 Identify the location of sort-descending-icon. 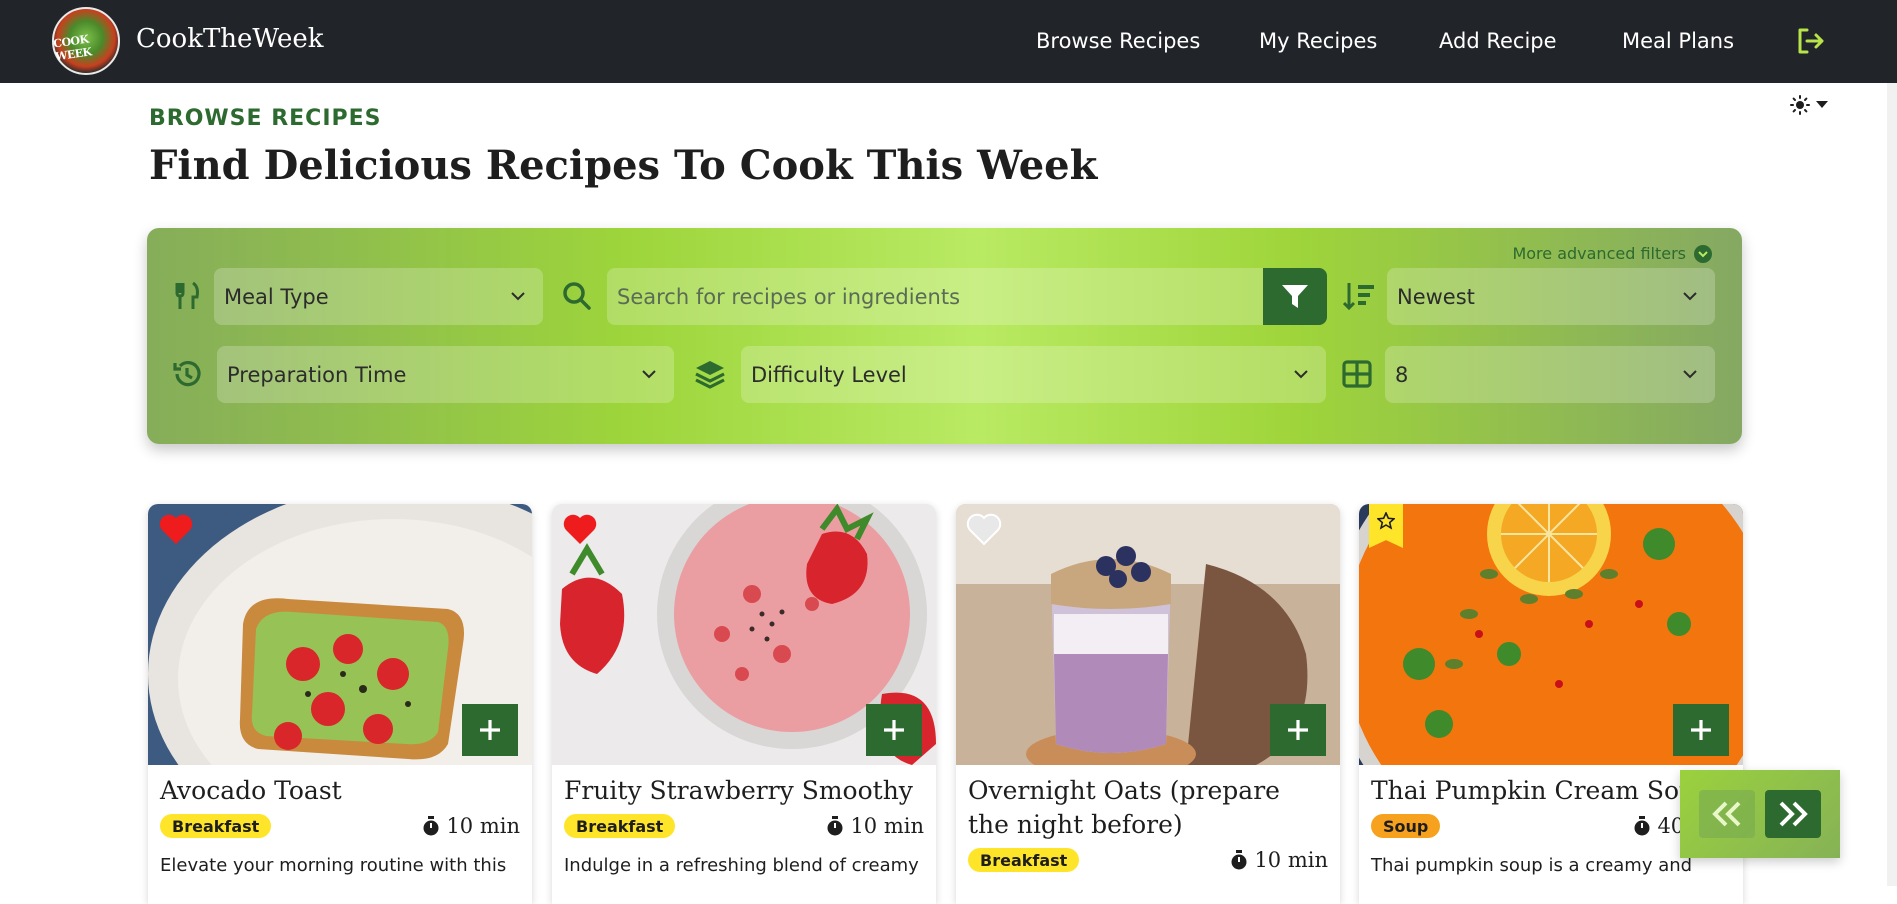
(1359, 296).